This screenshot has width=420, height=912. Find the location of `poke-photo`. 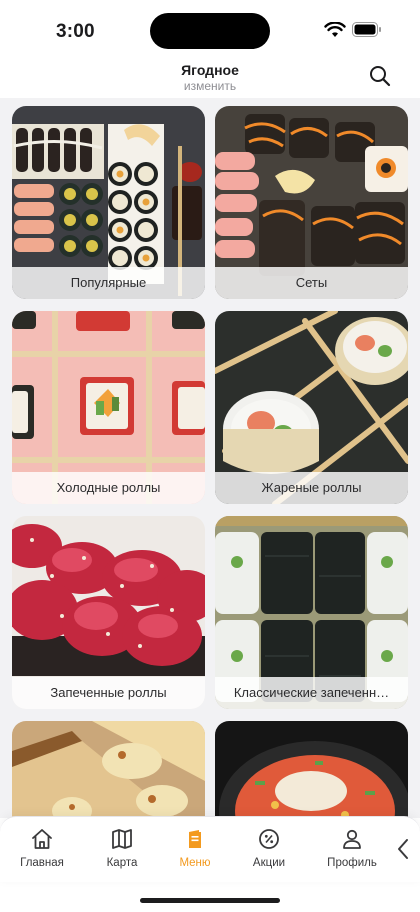

poke-photo is located at coordinates (311, 769).